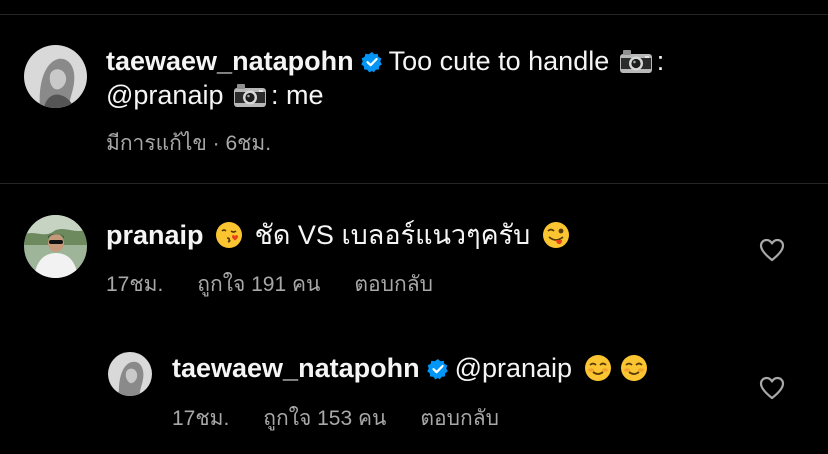 This screenshot has width=828, height=454. Describe the element at coordinates (297, 95) in the screenshot. I see `caption-sep2: : me` at that location.